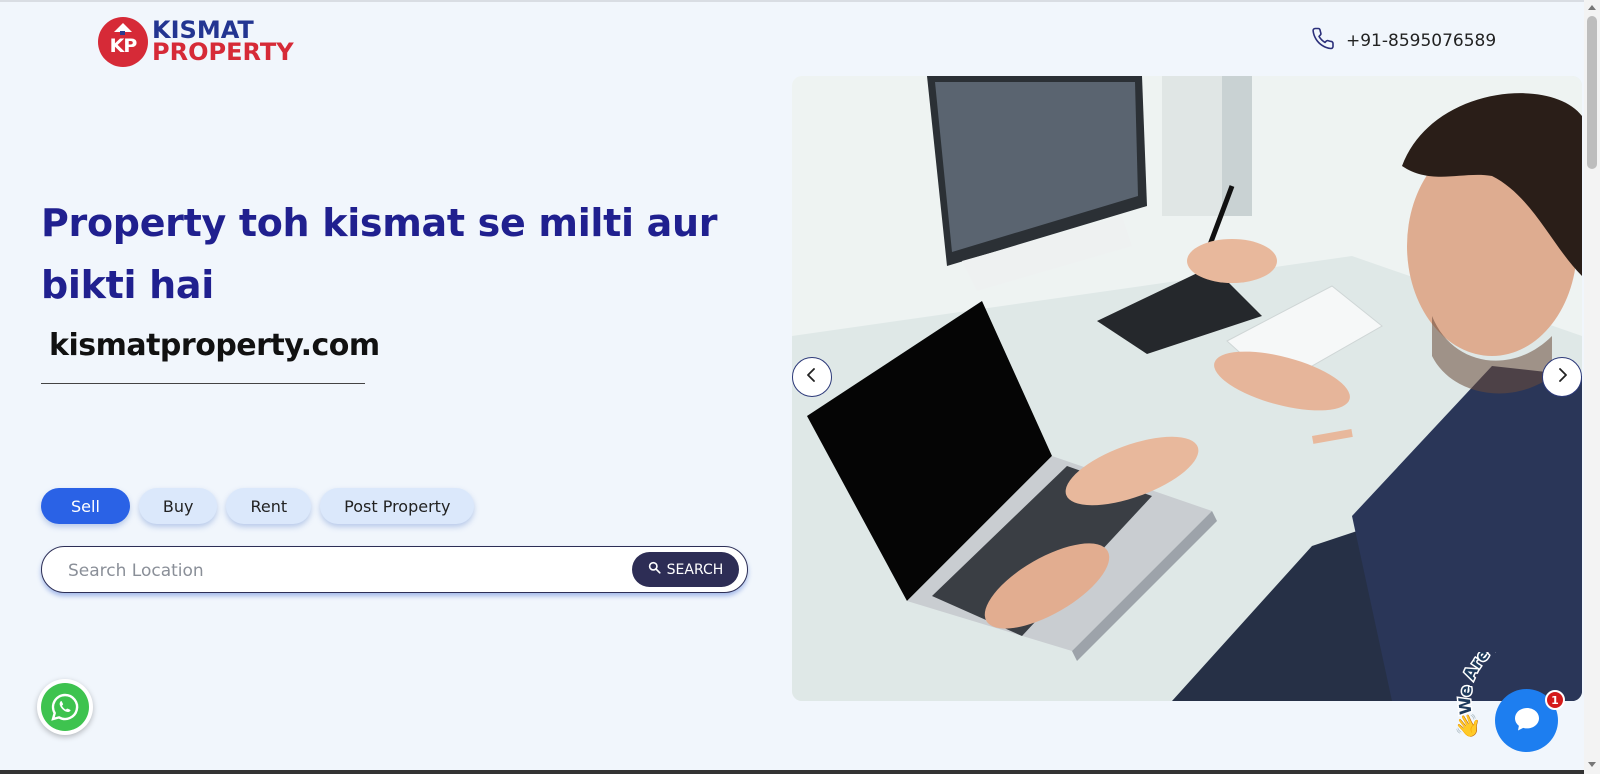  Describe the element at coordinates (1592, 7) in the screenshot. I see `scroll-up-arrow-icon` at that location.